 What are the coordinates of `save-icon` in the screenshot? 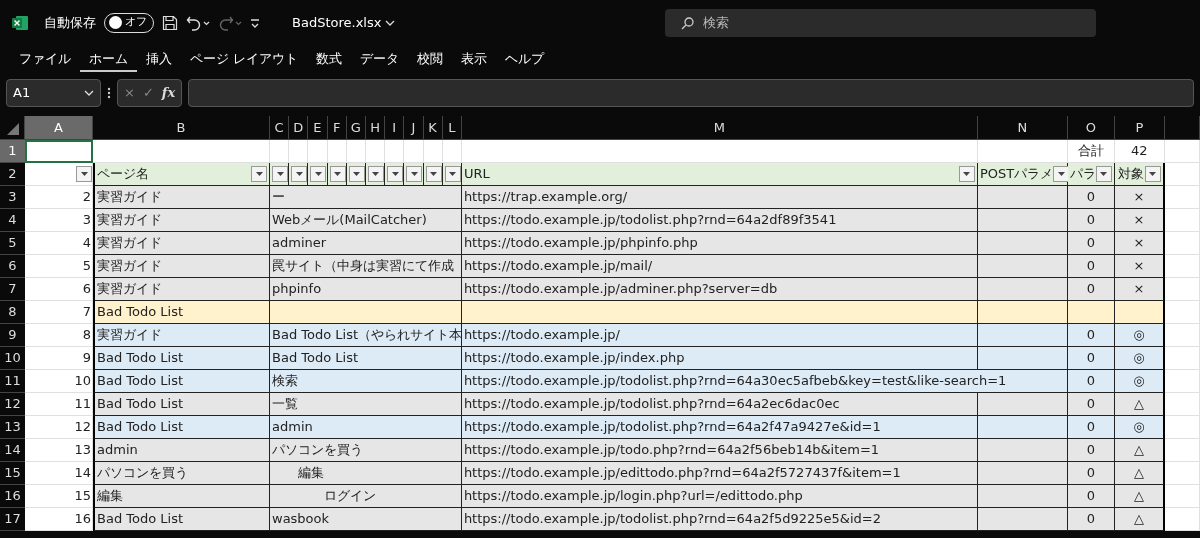 It's located at (170, 22).